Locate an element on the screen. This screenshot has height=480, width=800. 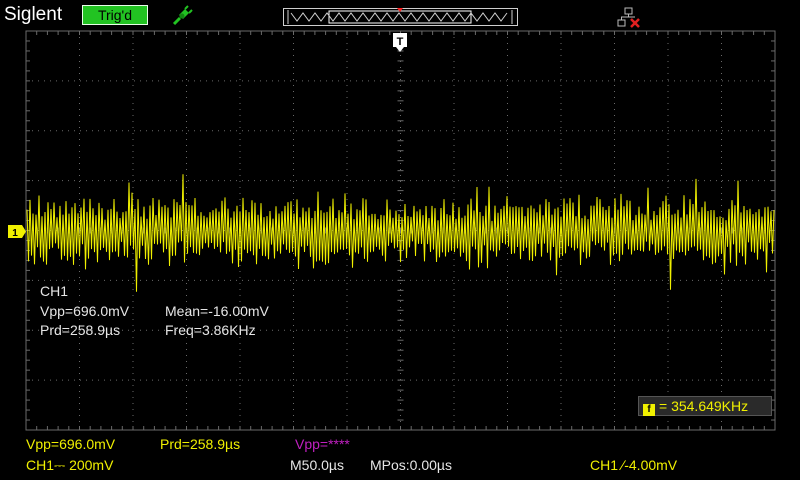
trigger-info: CH1 ∕-4.00mV is located at coordinates (634, 465).